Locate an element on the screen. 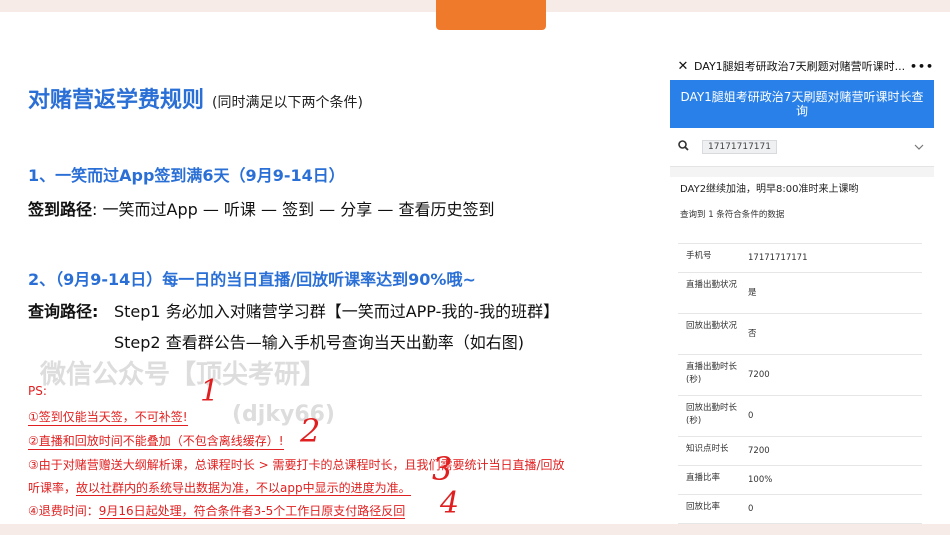  note1: ①签到仅能当天签，不可补签! is located at coordinates (108, 418).